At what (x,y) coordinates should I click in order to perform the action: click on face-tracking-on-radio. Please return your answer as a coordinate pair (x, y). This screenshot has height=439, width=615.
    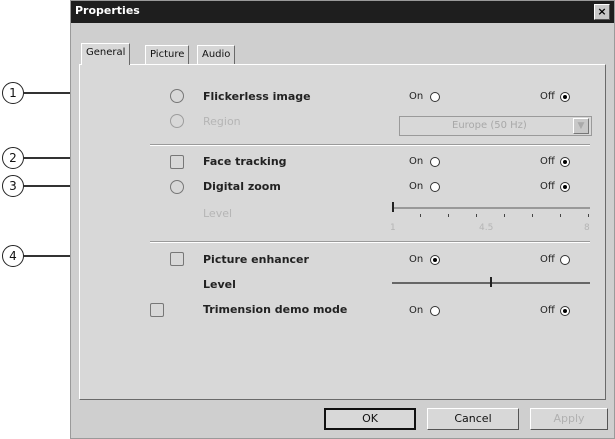
    Looking at the image, I should click on (435, 162).